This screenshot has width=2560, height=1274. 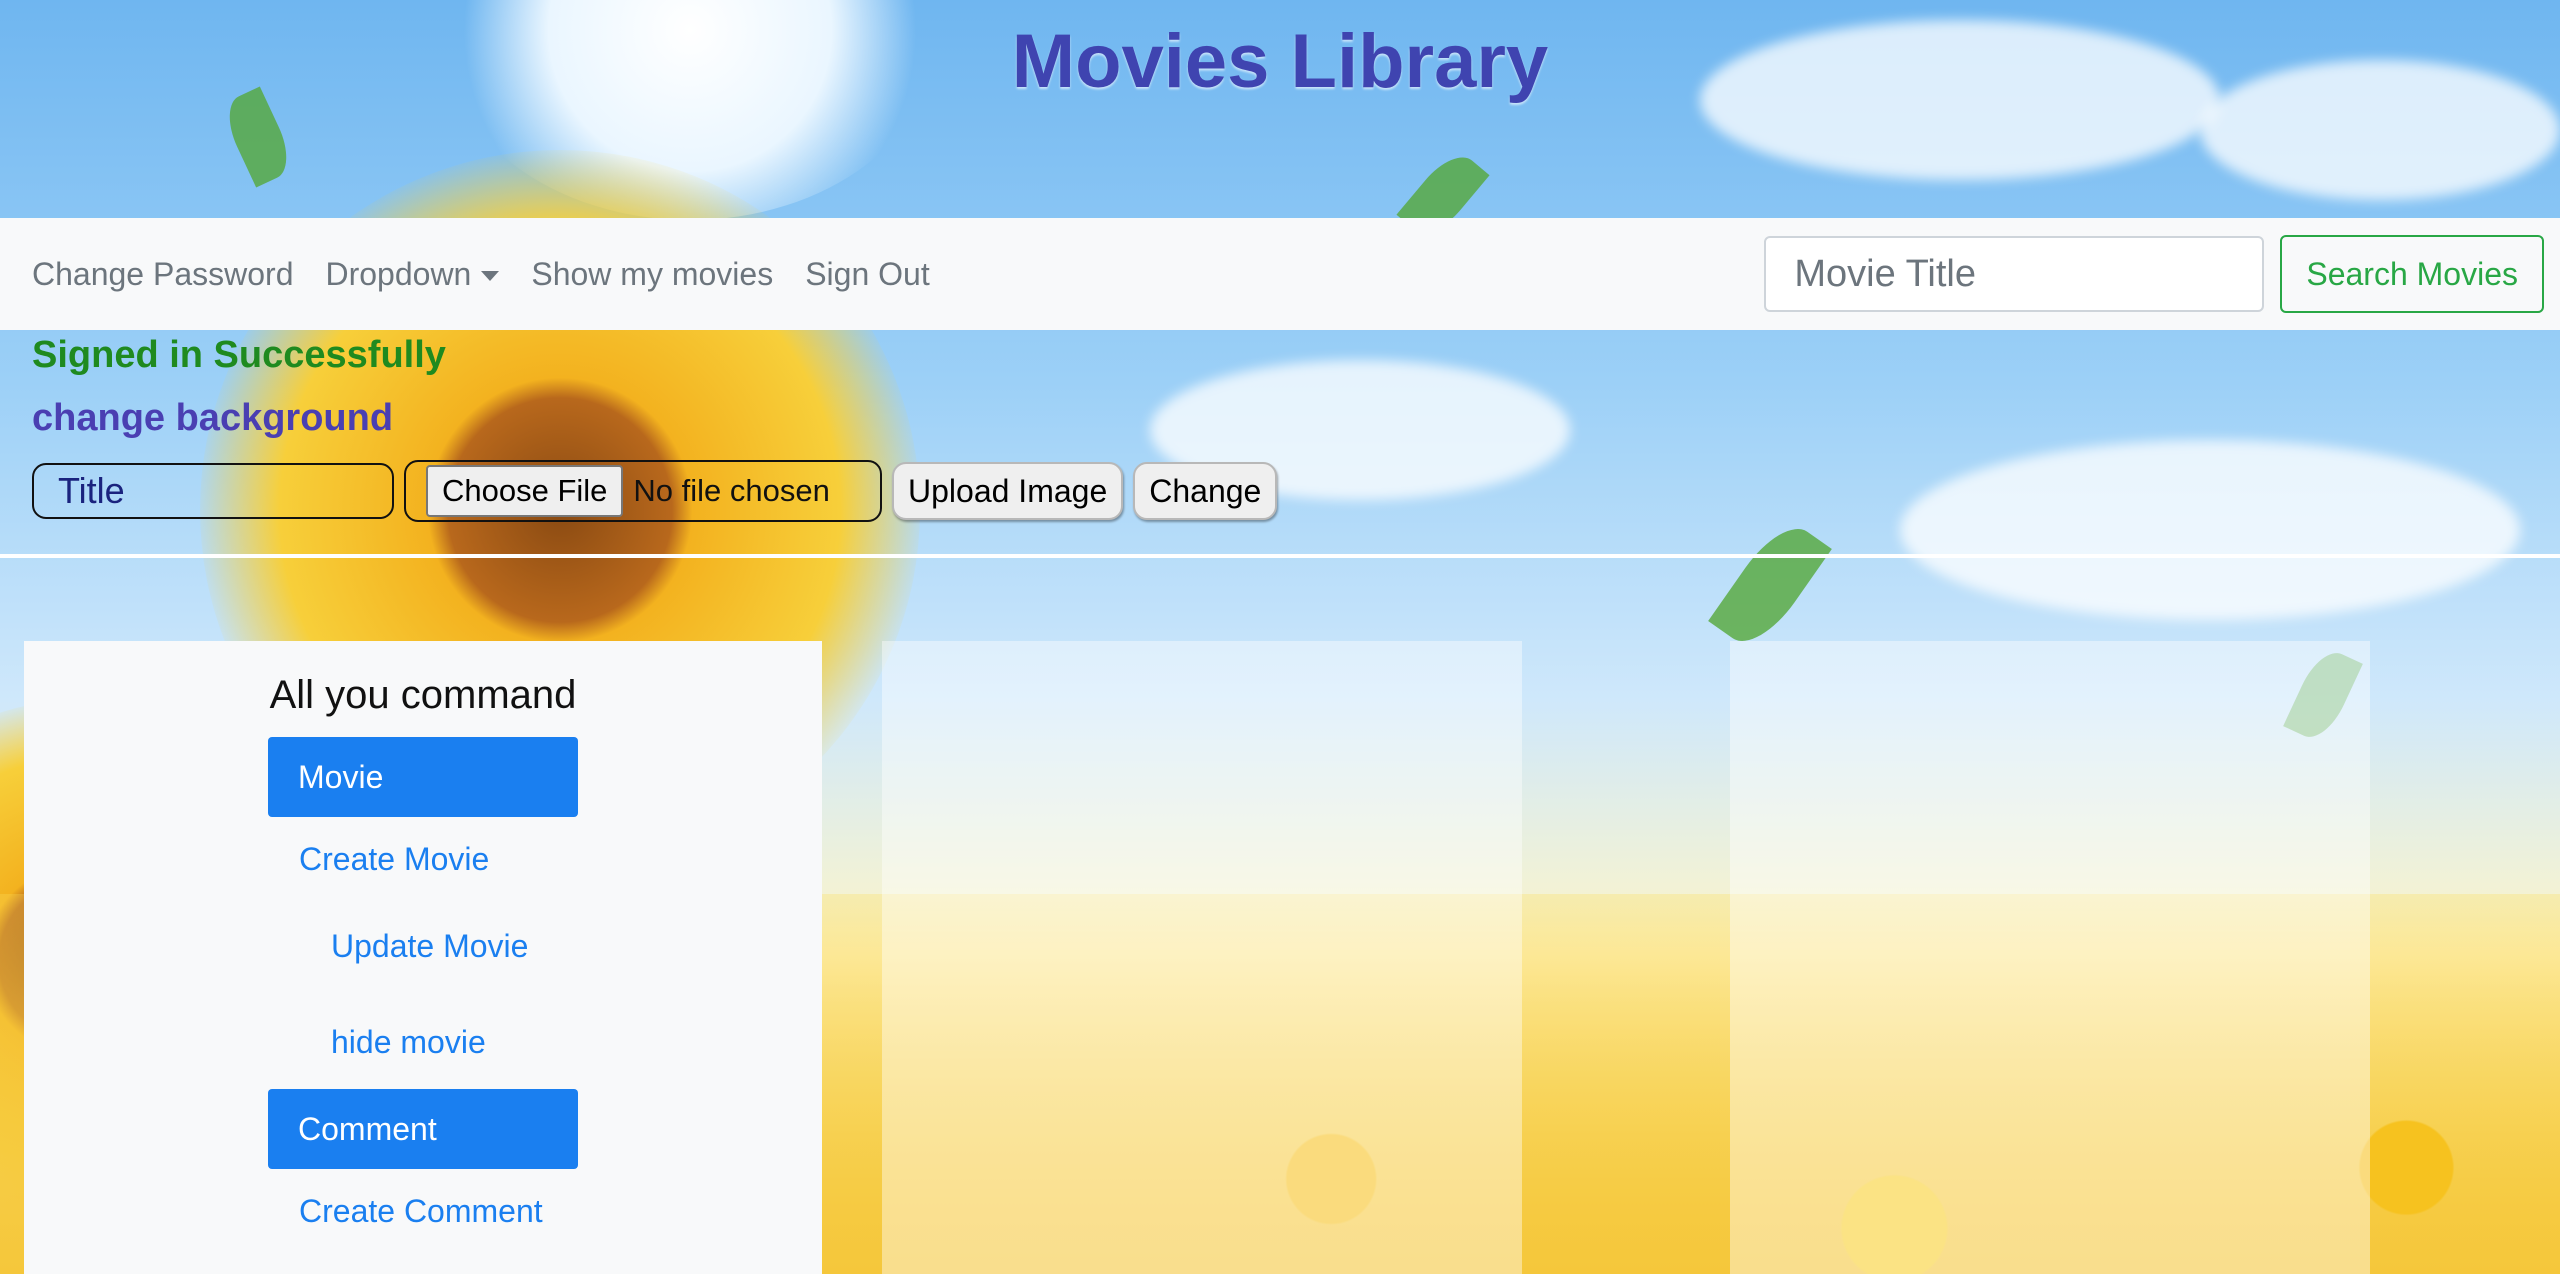 I want to click on nav-show-my-movies: Show my movies, so click(x=652, y=274).